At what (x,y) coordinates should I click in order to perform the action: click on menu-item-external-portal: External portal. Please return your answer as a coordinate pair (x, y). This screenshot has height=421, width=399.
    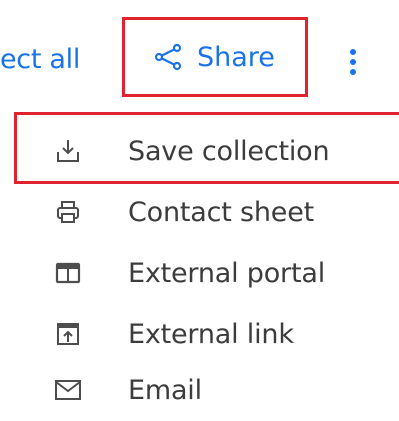
    Looking at the image, I should click on (199, 273).